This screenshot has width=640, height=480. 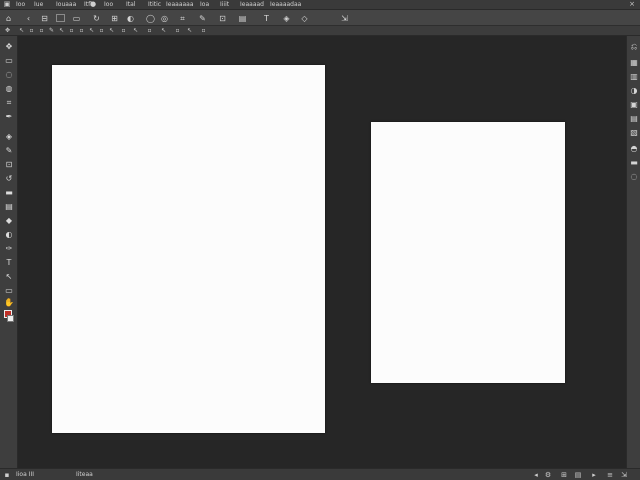 I want to click on select-icon: ◐, so click(x=130, y=18).